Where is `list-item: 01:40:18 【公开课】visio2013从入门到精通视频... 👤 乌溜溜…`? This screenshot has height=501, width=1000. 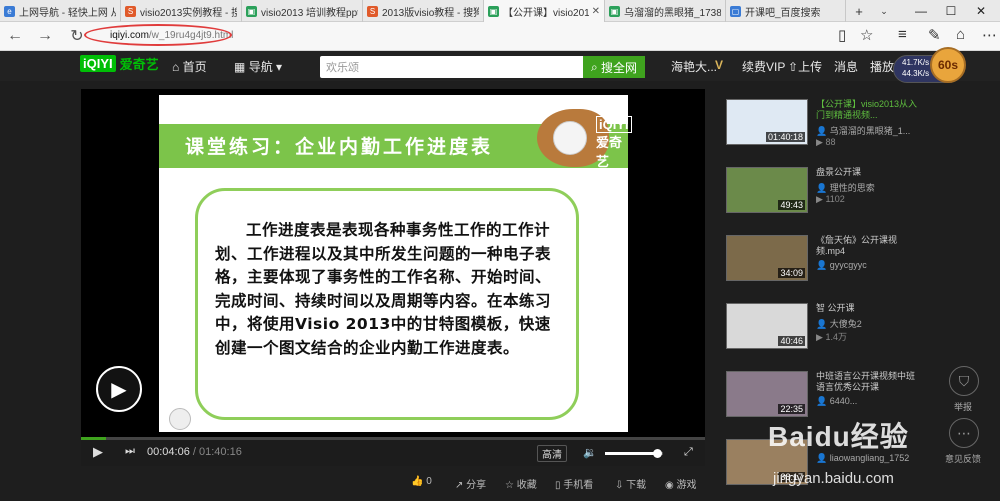
list-item: 01:40:18 【公开课】visio2013从入门到精通视频... 👤 乌溜溜… is located at coordinates (824, 129).